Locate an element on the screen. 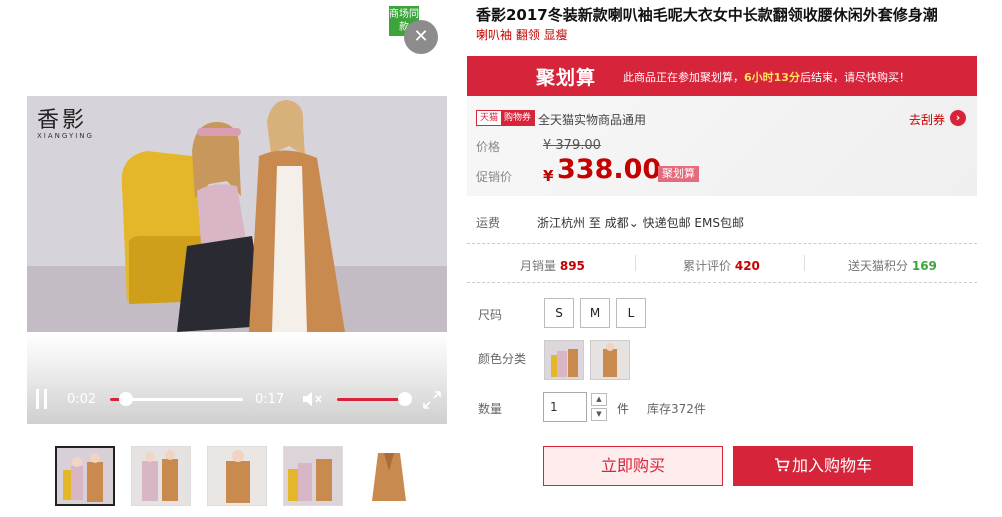 This screenshot has height=517, width=1002. shipping-label: 运费 is located at coordinates (488, 223).